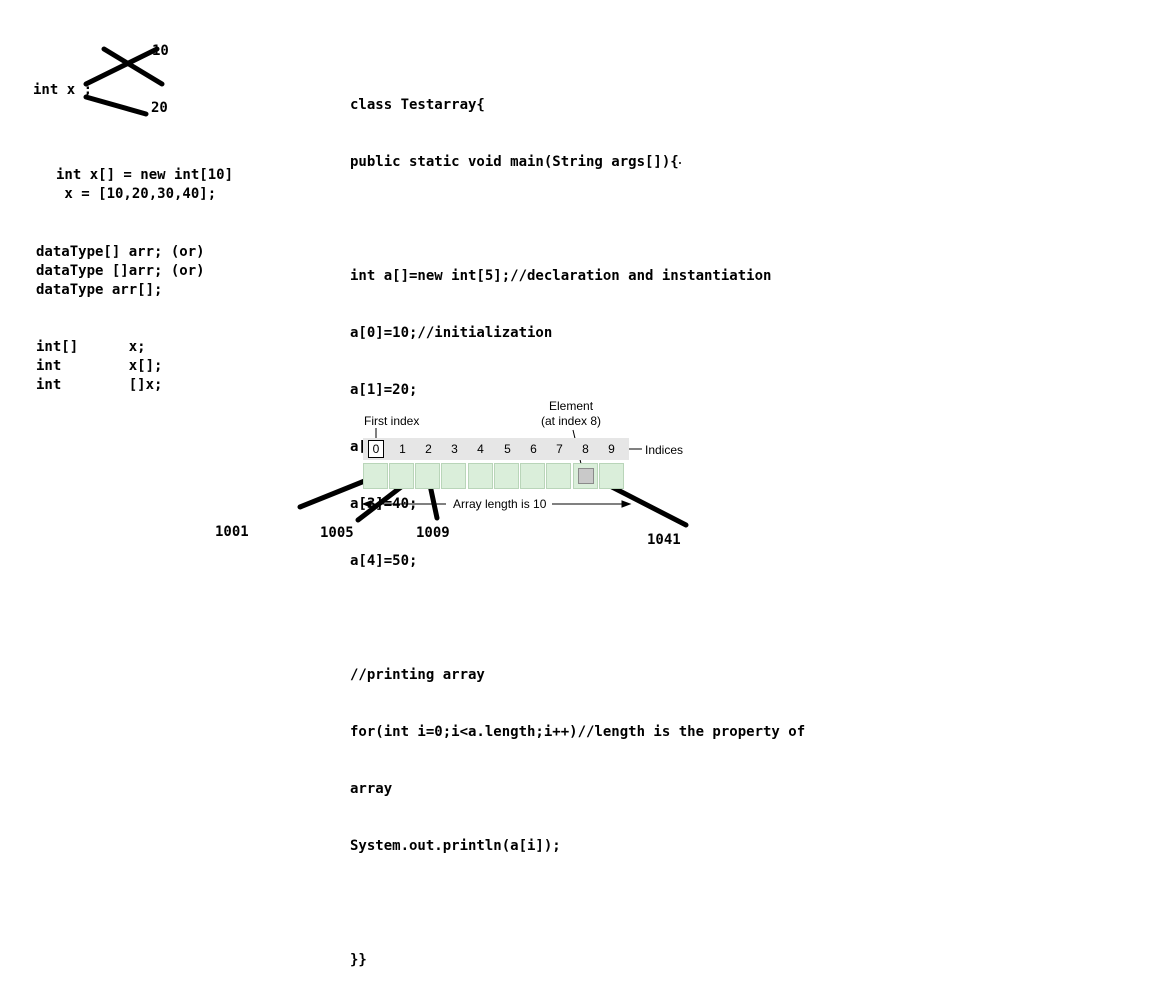 This screenshot has height=989, width=1157. I want to click on index-4: 4, so click(480, 449).